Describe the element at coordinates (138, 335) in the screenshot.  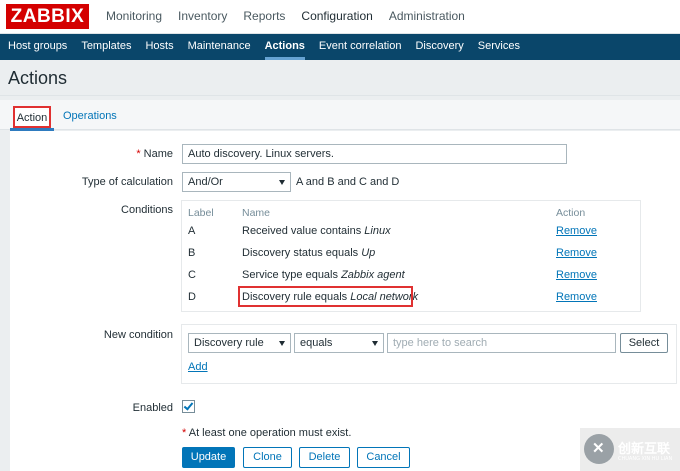
I see `new-condition-label: New condition` at that location.